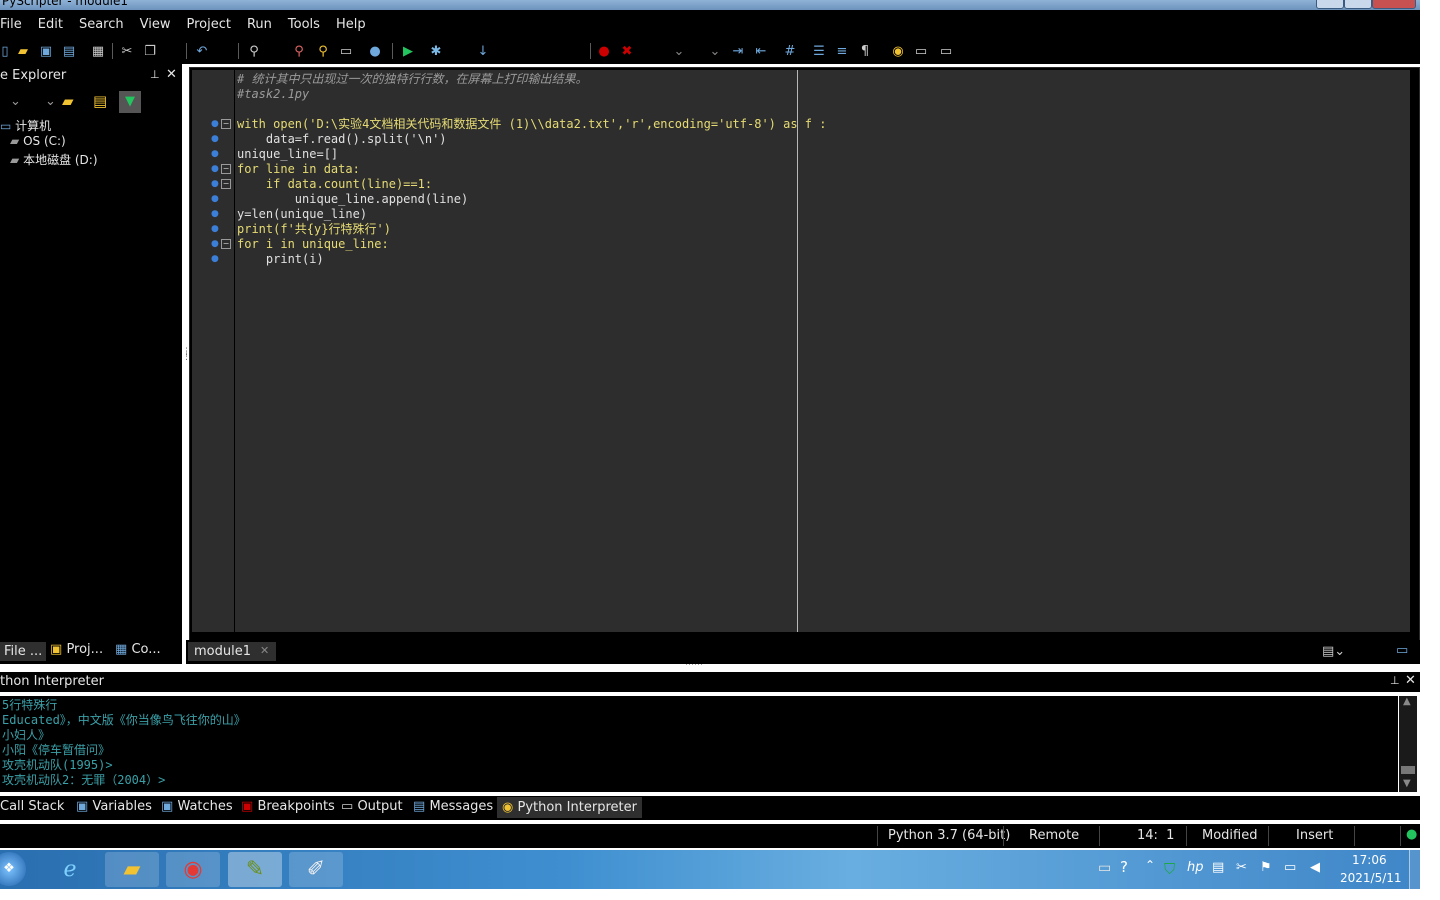 The height and width of the screenshot is (900, 1440). I want to click on open-file-icon: ▰, so click(23, 51).